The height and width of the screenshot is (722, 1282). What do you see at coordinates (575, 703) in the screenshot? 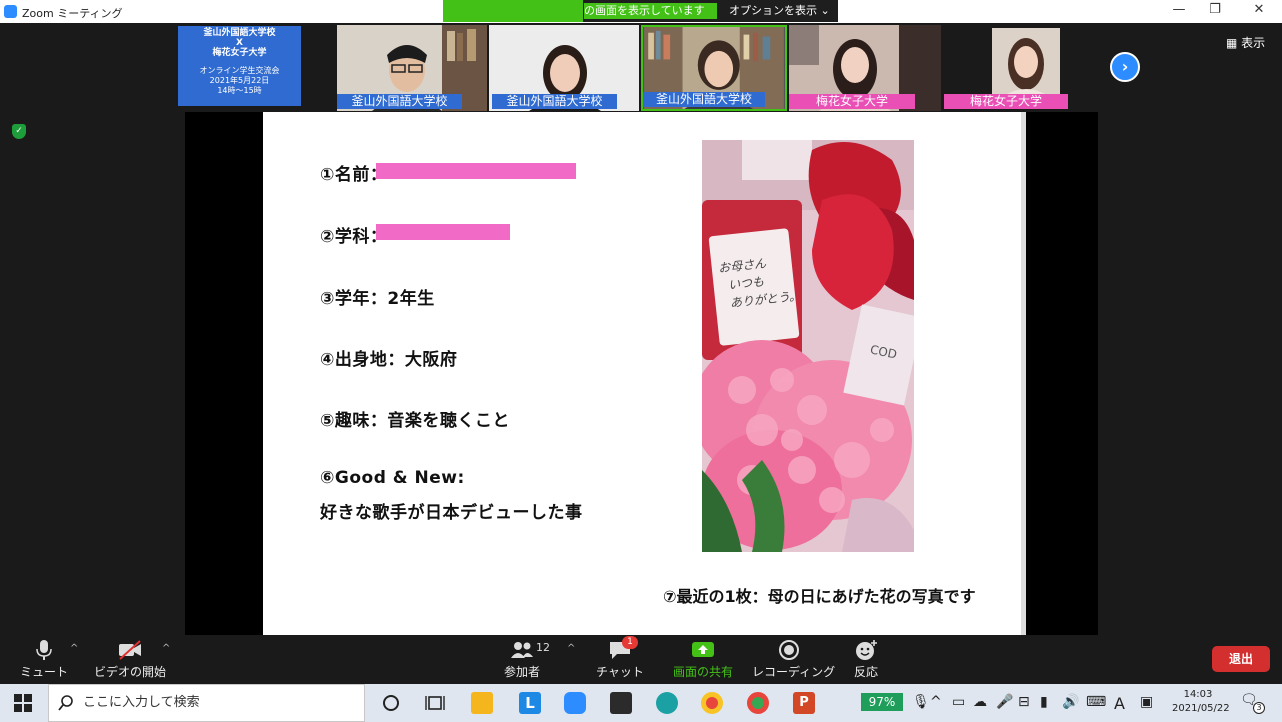
I see `zoom-taskbar-icon` at bounding box center [575, 703].